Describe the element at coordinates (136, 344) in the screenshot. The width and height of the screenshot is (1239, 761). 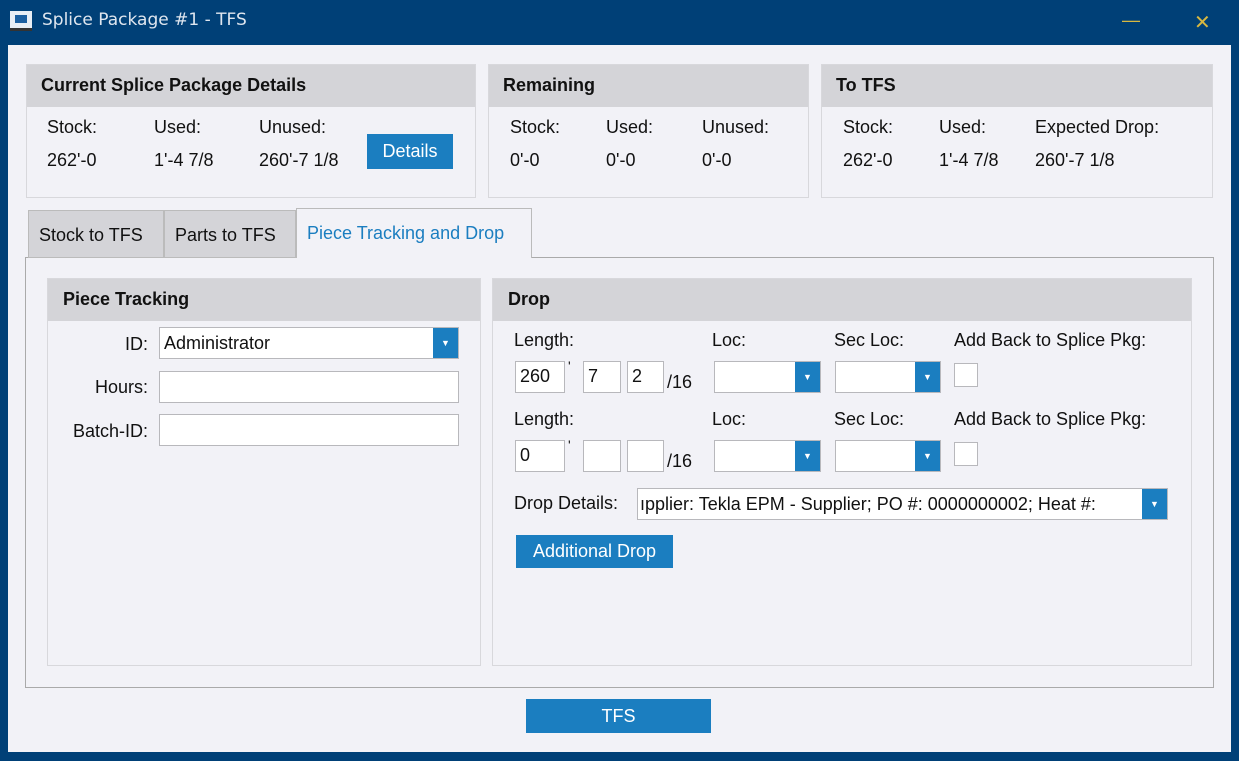
I see `id-label: ID:` at that location.